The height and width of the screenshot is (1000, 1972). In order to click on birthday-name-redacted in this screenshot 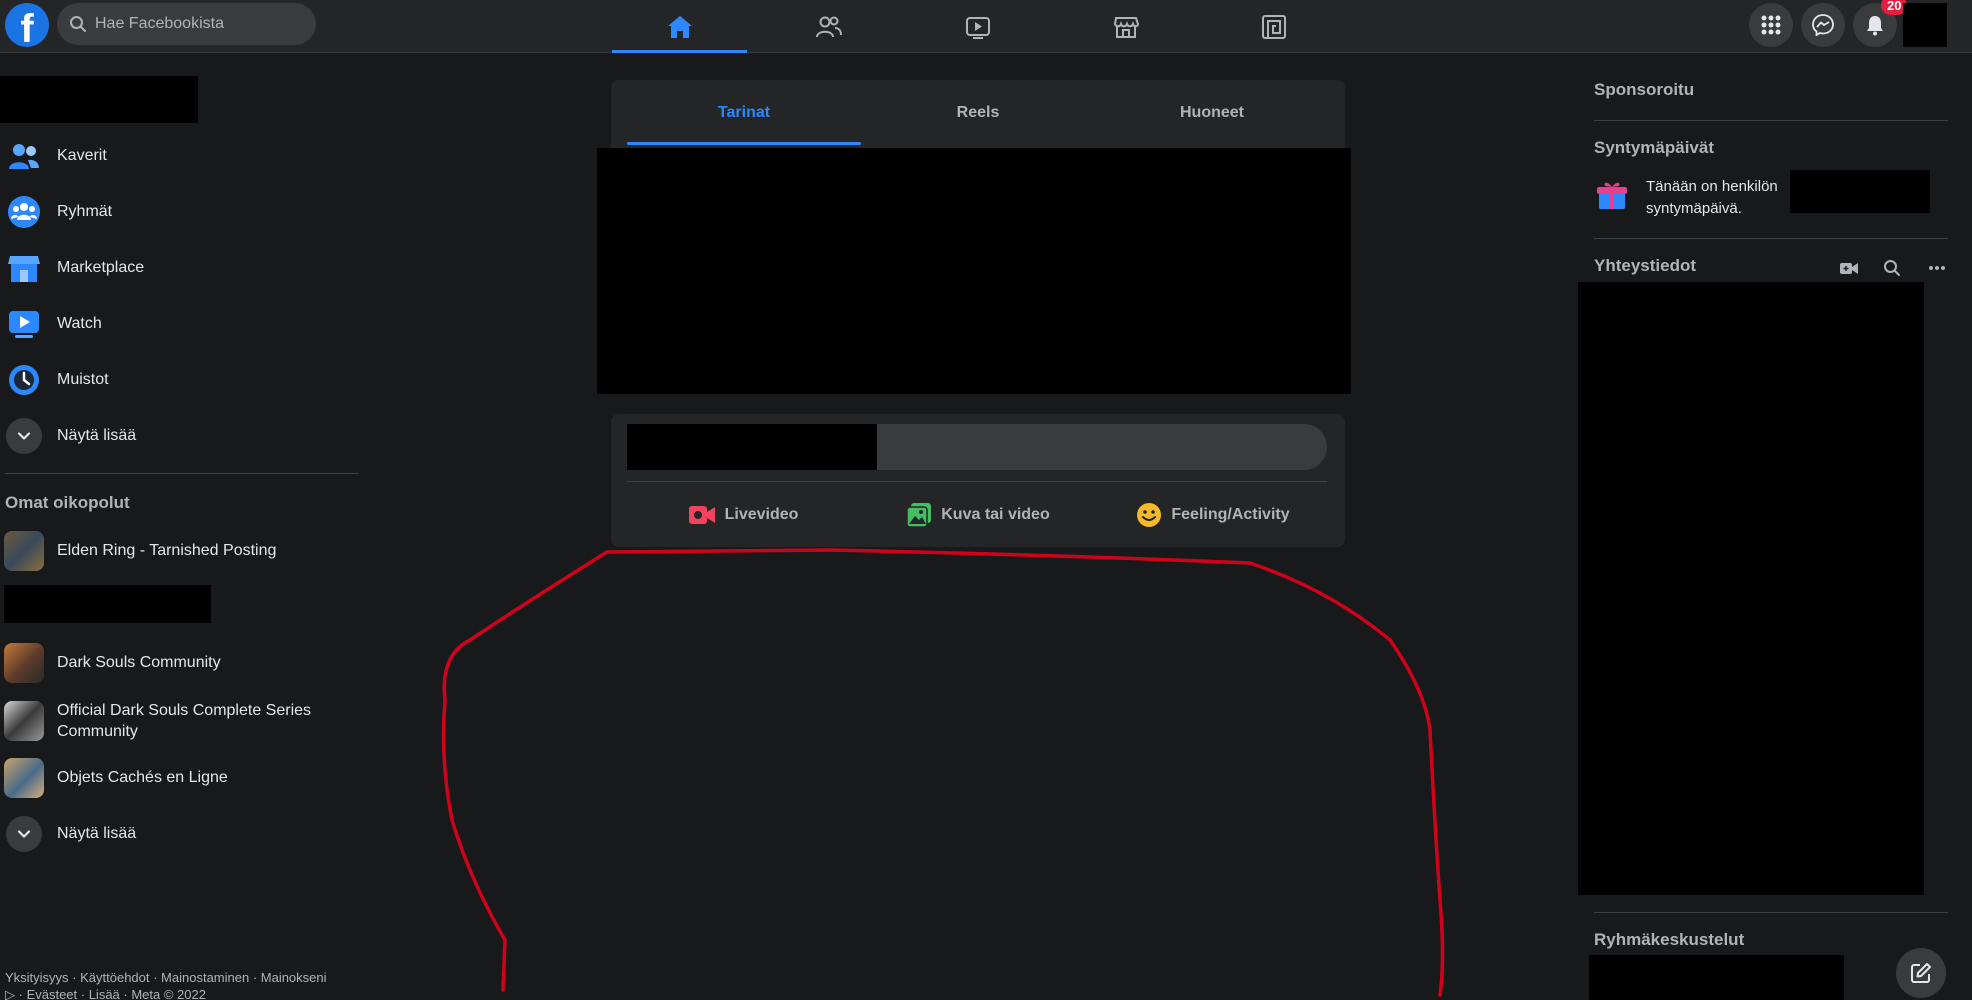, I will do `click(1860, 191)`.